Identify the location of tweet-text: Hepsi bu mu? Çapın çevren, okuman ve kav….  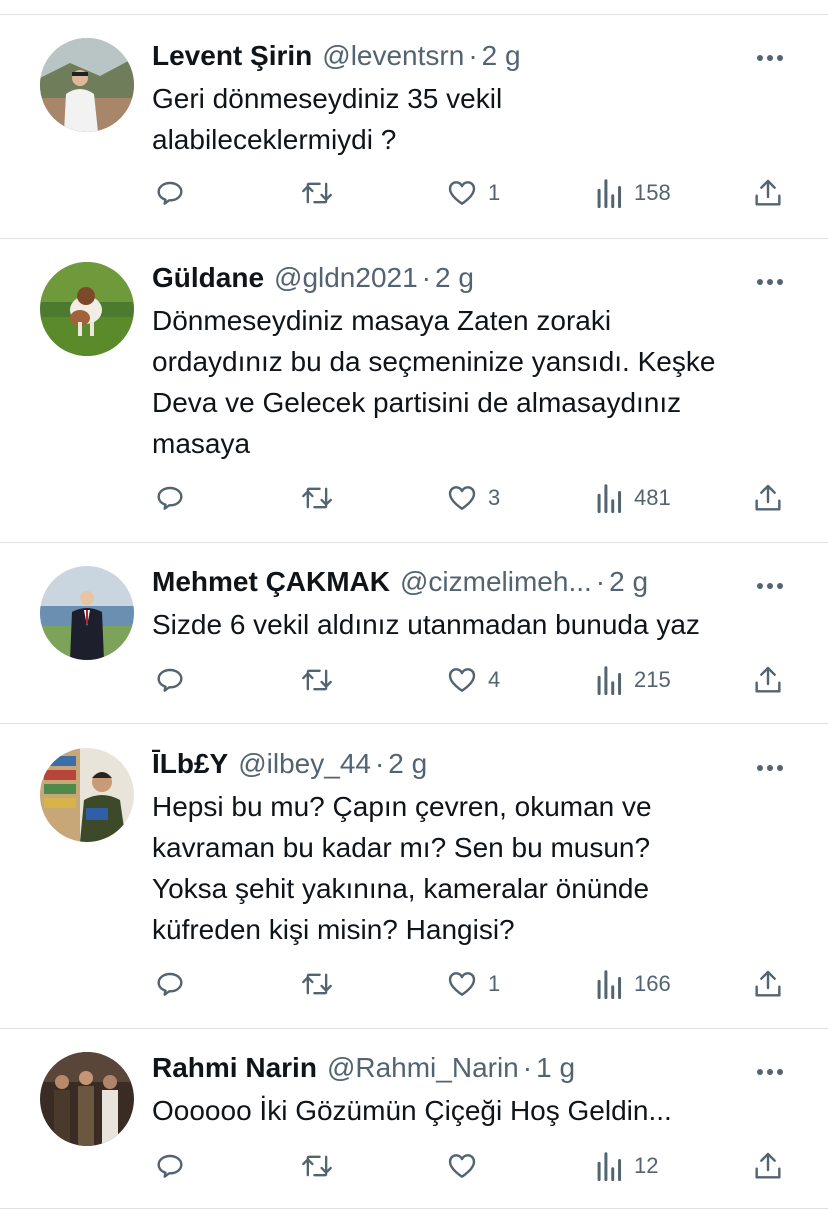
(472, 868).